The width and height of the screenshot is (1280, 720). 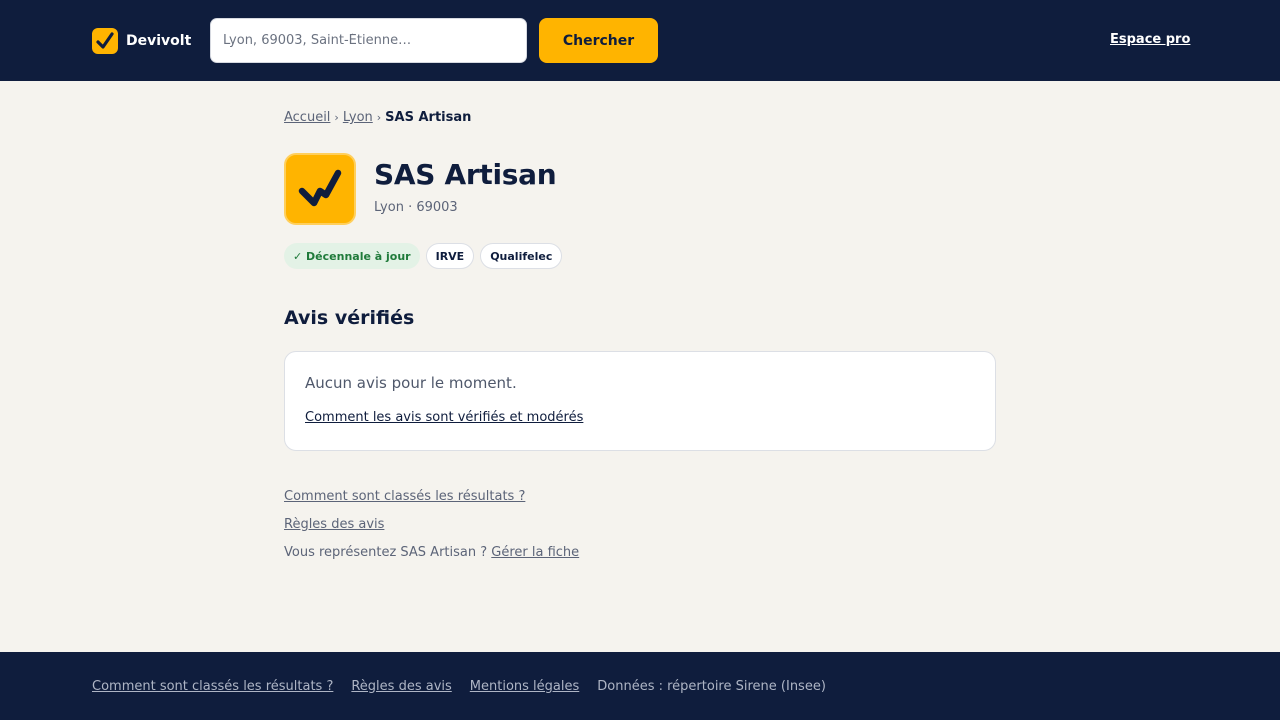 I want to click on search-input, so click(x=368, y=40).